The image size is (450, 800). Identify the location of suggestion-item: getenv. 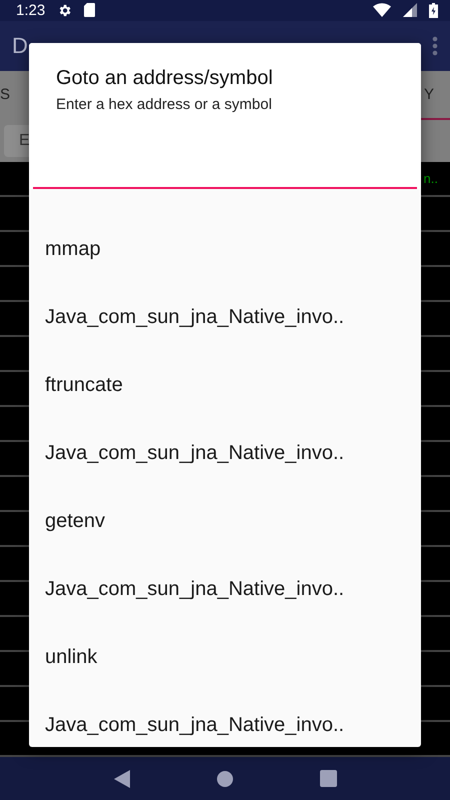
(225, 521).